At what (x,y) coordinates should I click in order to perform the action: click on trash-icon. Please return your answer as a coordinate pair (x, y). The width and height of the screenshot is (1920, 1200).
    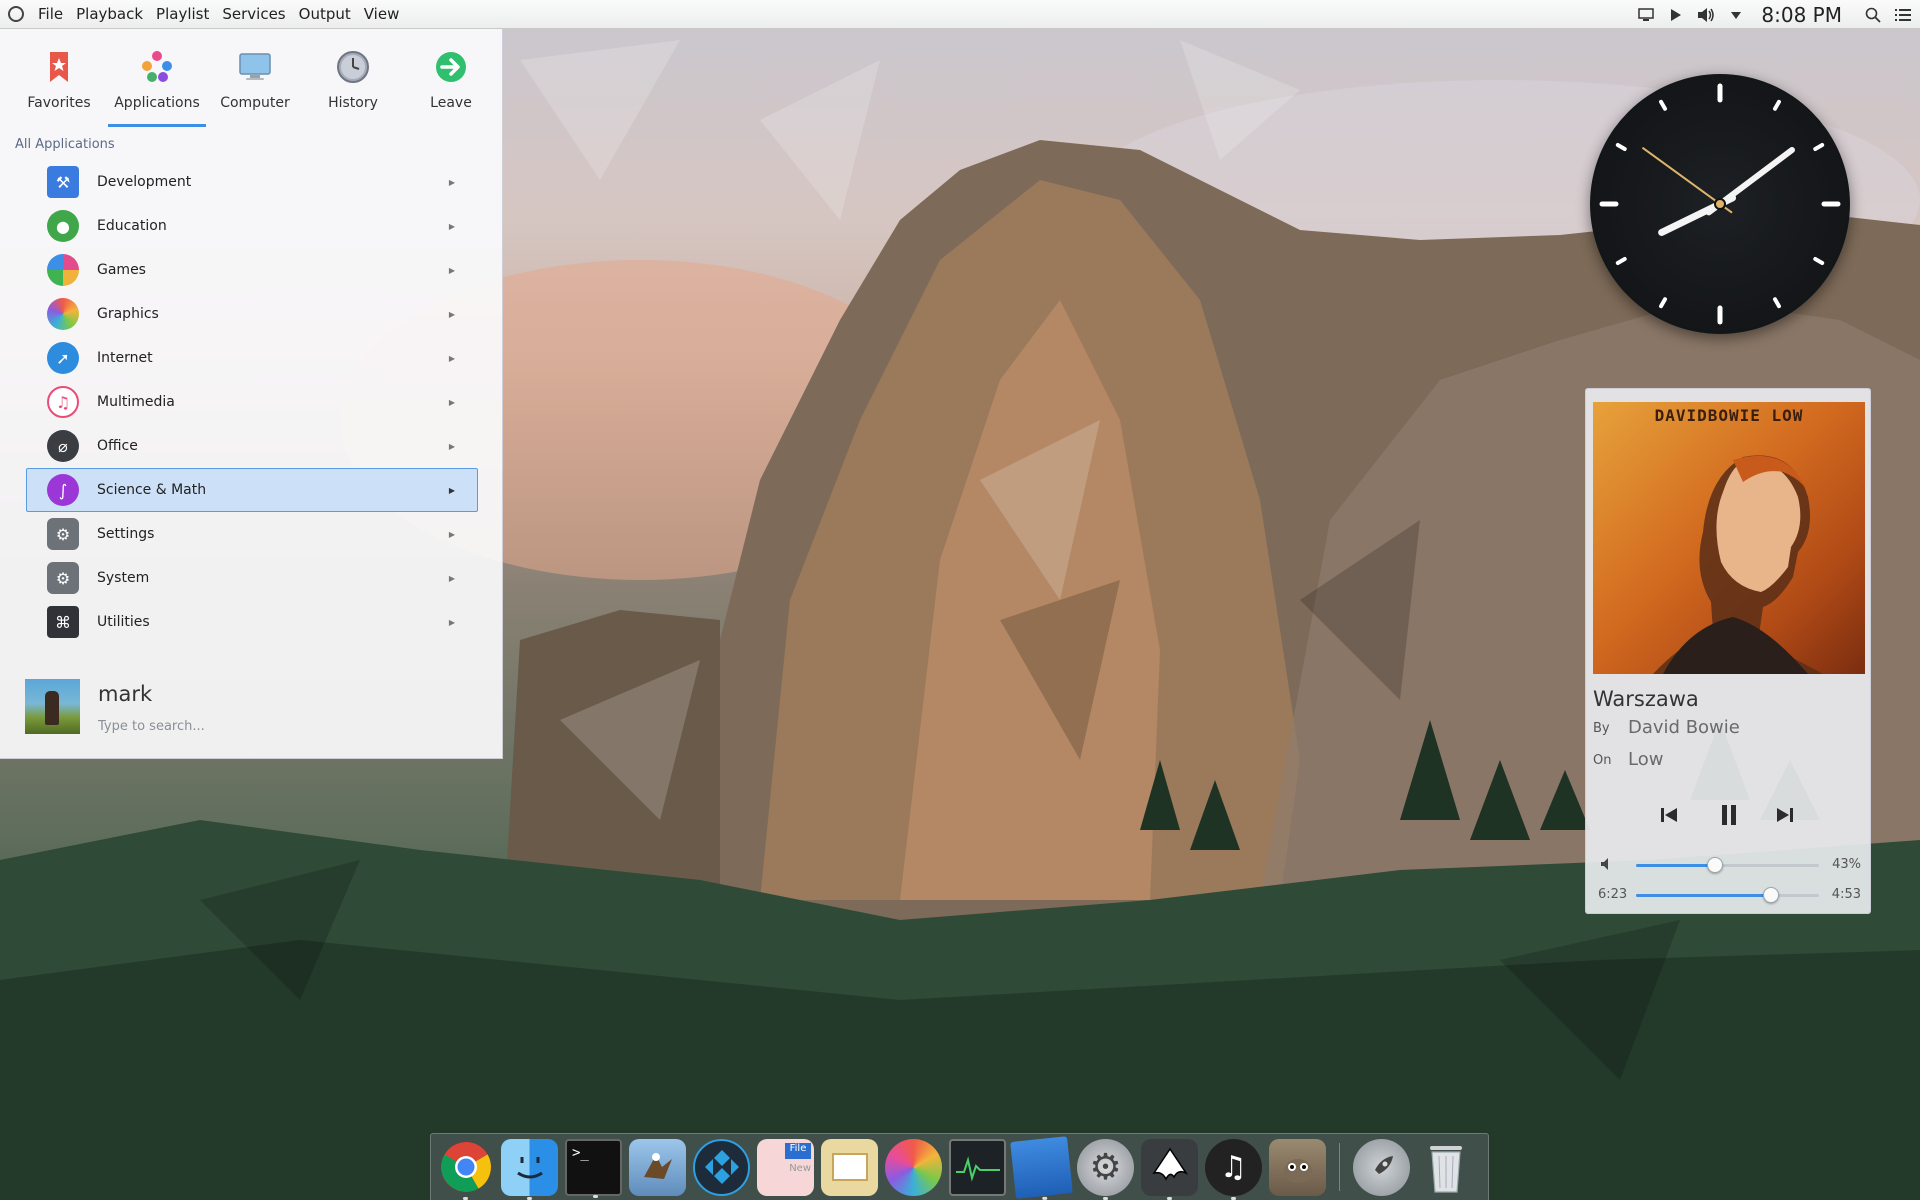
    Looking at the image, I should click on (1445, 1167).